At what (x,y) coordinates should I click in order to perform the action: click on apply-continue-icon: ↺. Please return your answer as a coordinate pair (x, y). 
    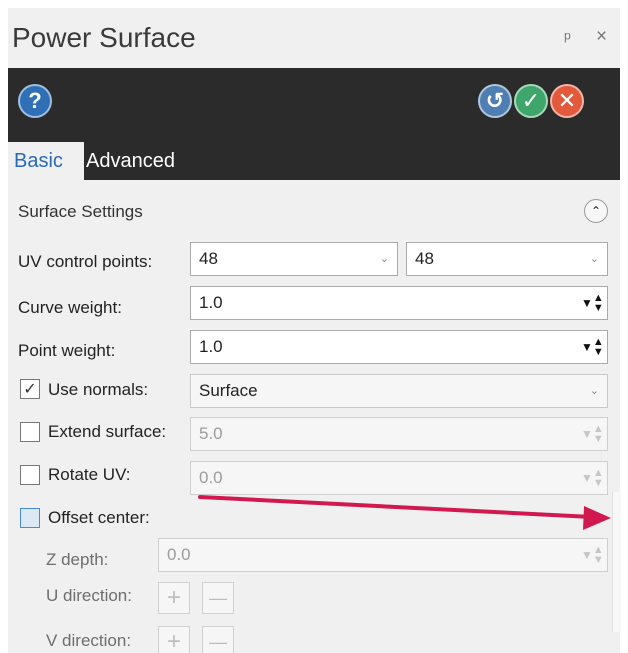
    Looking at the image, I should click on (495, 100).